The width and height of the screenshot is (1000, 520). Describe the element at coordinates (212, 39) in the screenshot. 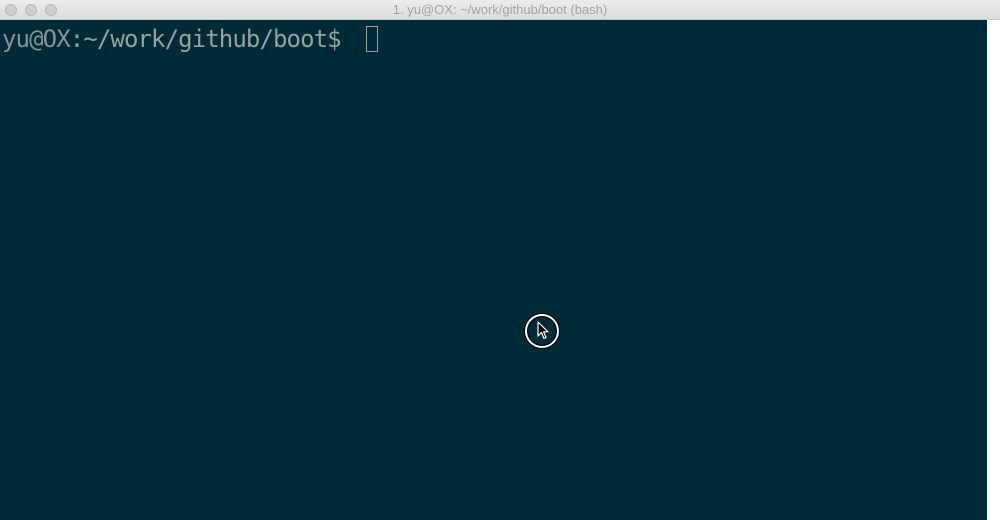

I see `prompt-path: :~/work/github/boot$` at that location.